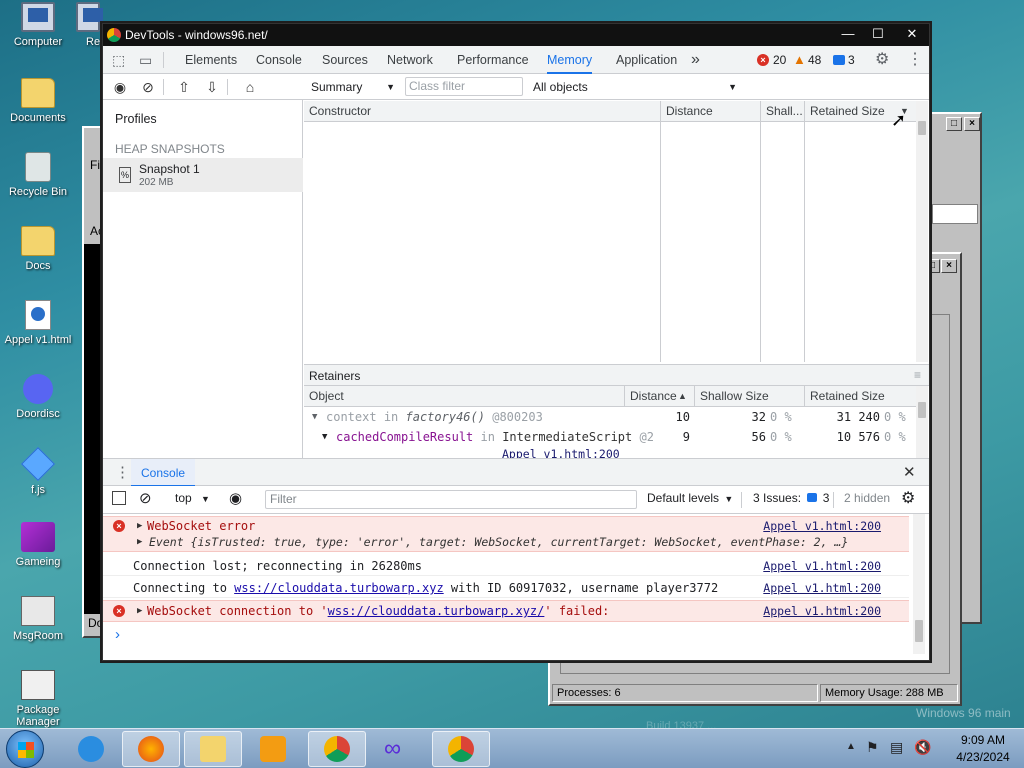 This screenshot has width=1024, height=768. What do you see at coordinates (145, 498) in the screenshot?
I see `clear-console-icon: ⊘` at bounding box center [145, 498].